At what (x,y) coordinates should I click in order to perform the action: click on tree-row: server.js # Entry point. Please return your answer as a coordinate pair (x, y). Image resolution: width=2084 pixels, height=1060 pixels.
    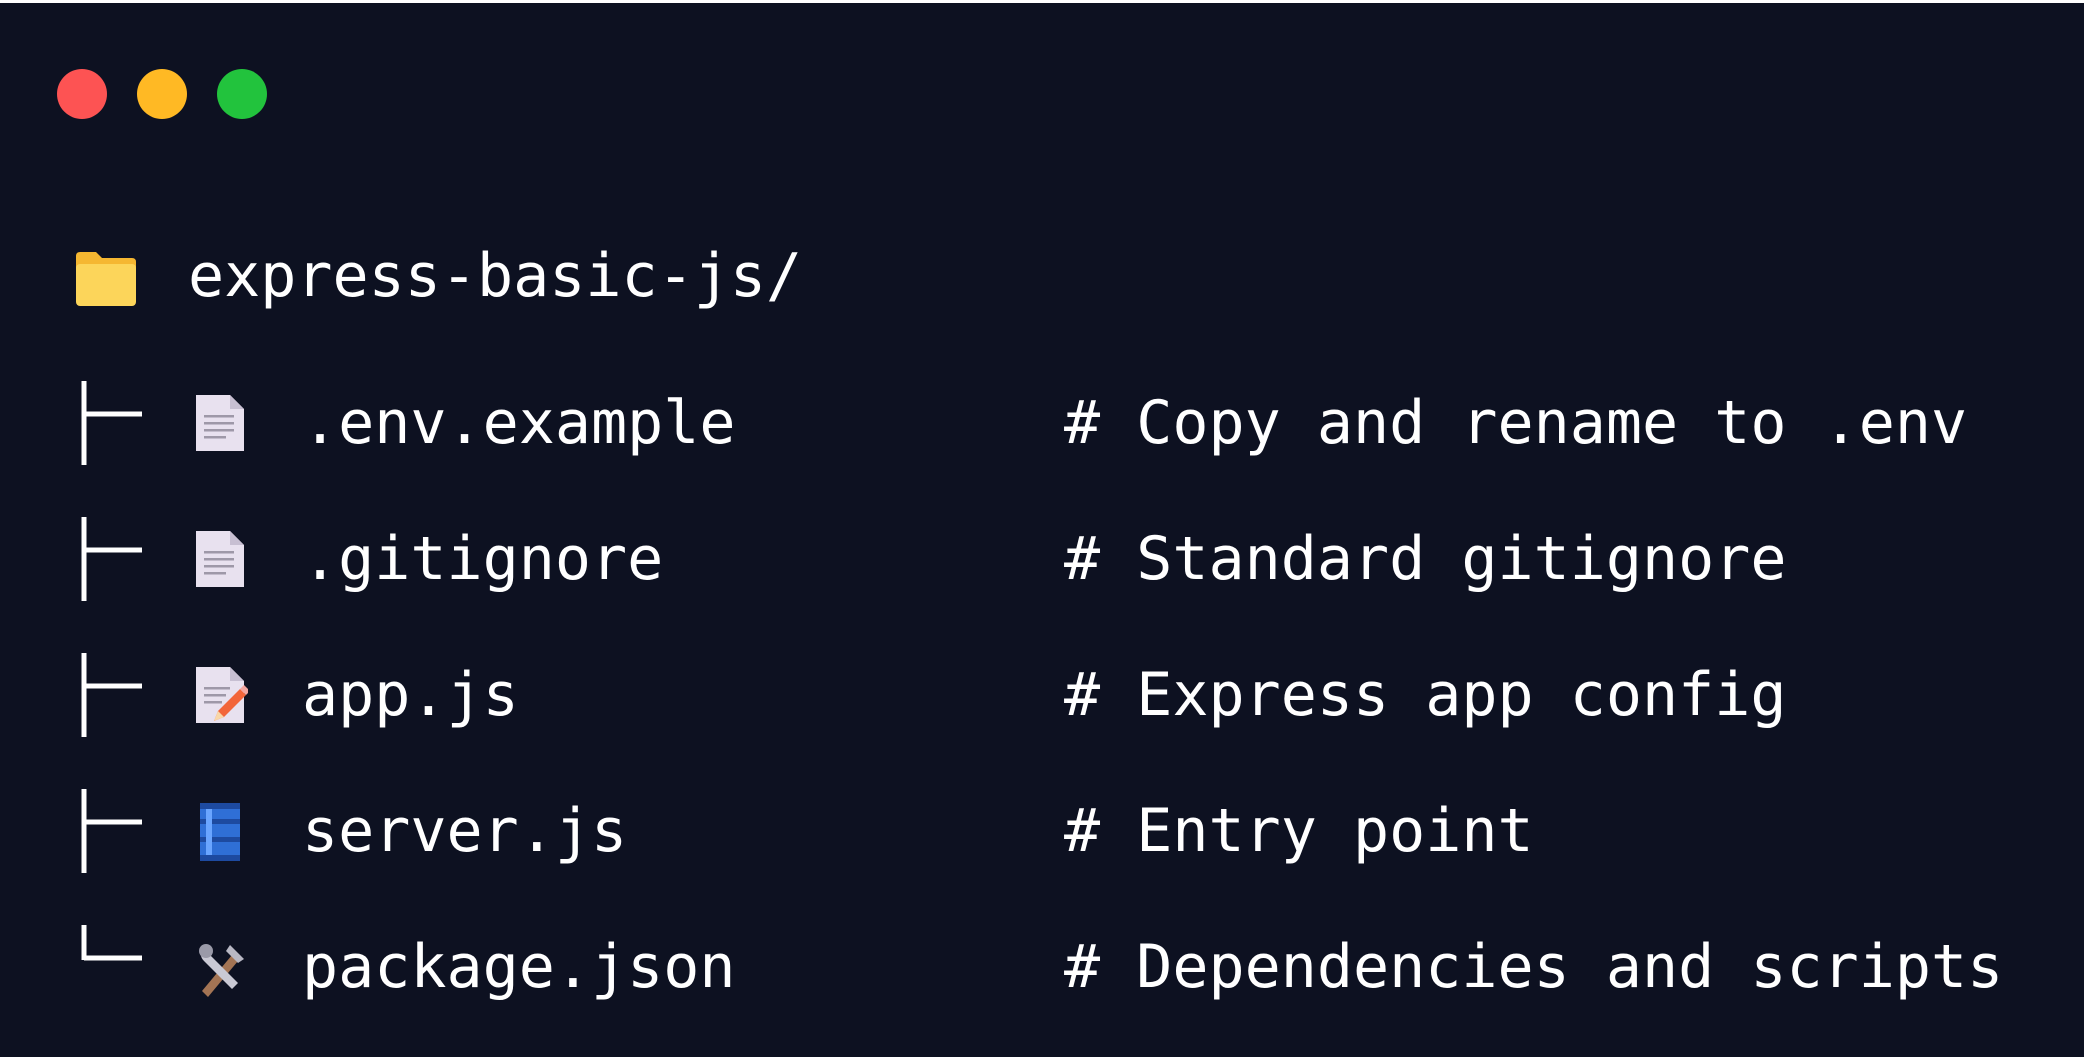
    Looking at the image, I should click on (1042, 857).